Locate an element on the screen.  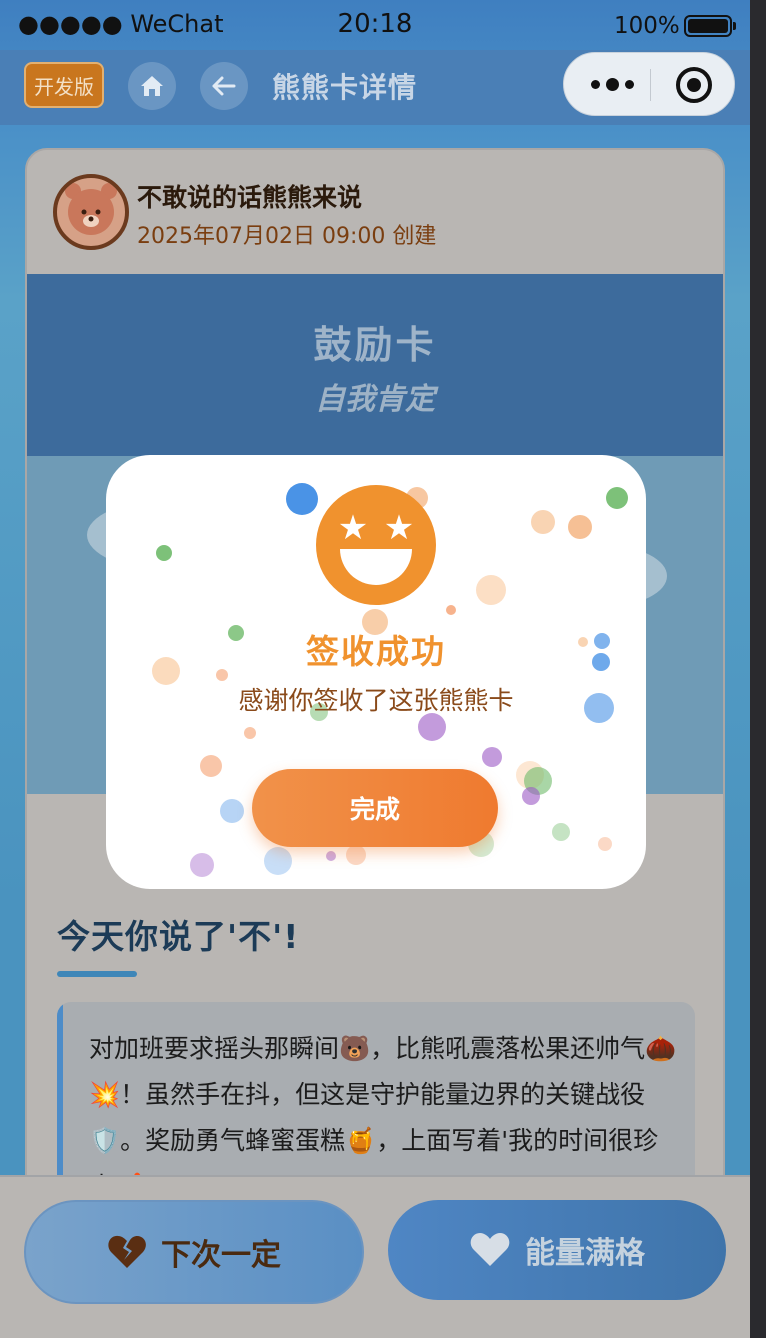
home-button is located at coordinates (152, 86).